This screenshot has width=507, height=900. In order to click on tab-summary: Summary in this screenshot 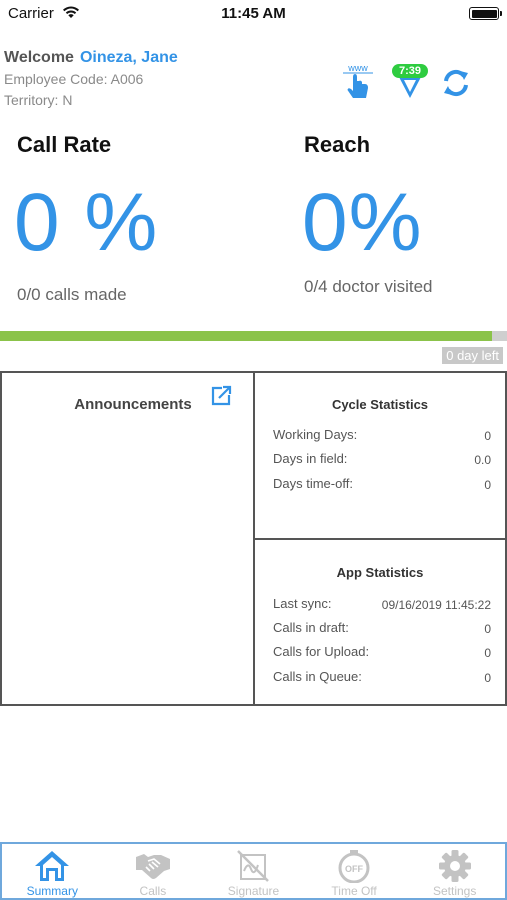, I will do `click(52, 871)`.